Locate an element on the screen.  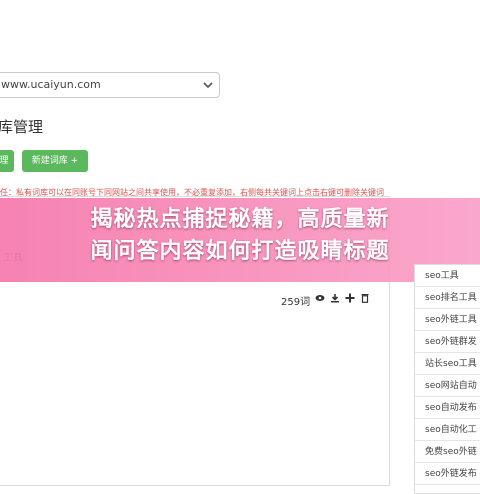
keyword-item: seo工具 is located at coordinates (447, 276).